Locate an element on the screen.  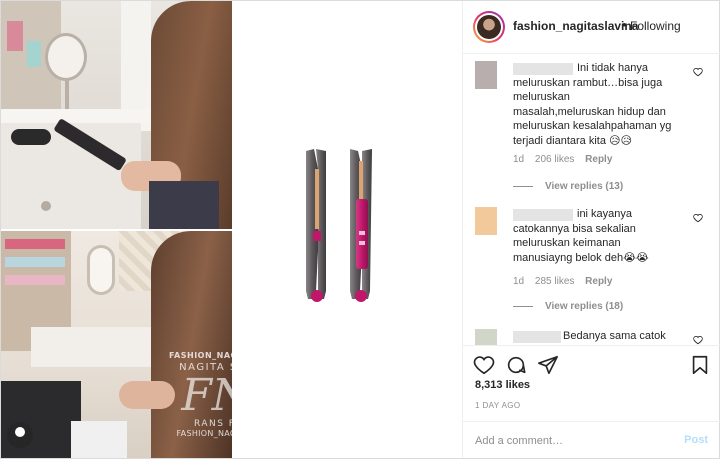
bookmark-icon is located at coordinates (700, 365).